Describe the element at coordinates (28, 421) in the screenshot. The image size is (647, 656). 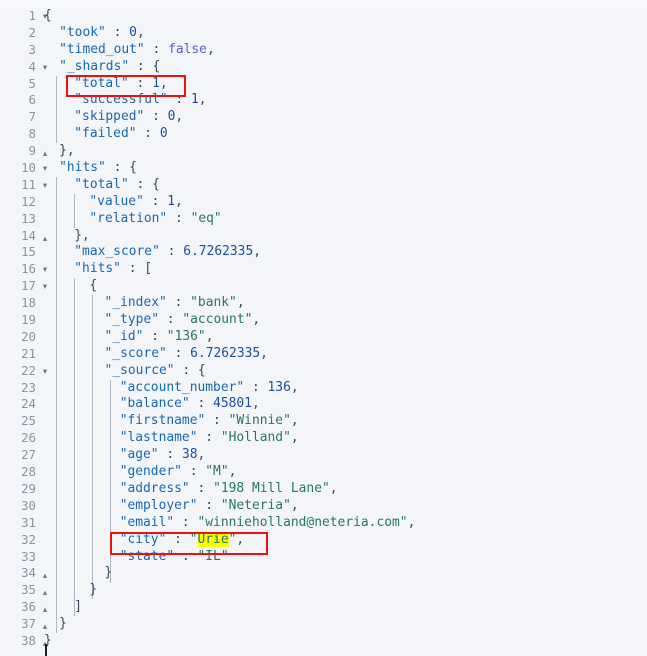
I see `line-number: 25` at that location.